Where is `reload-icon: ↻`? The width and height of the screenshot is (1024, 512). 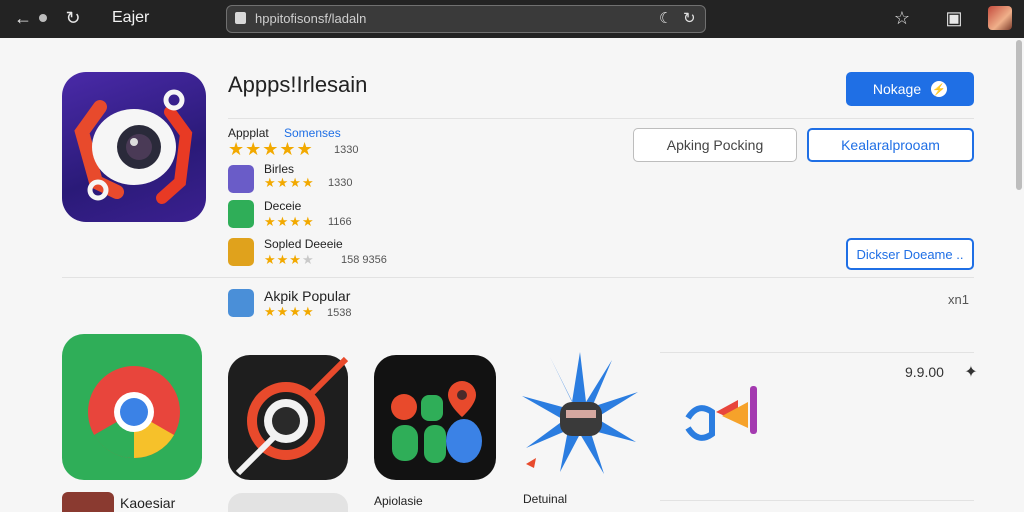
reload-icon: ↻ is located at coordinates (73, 18).